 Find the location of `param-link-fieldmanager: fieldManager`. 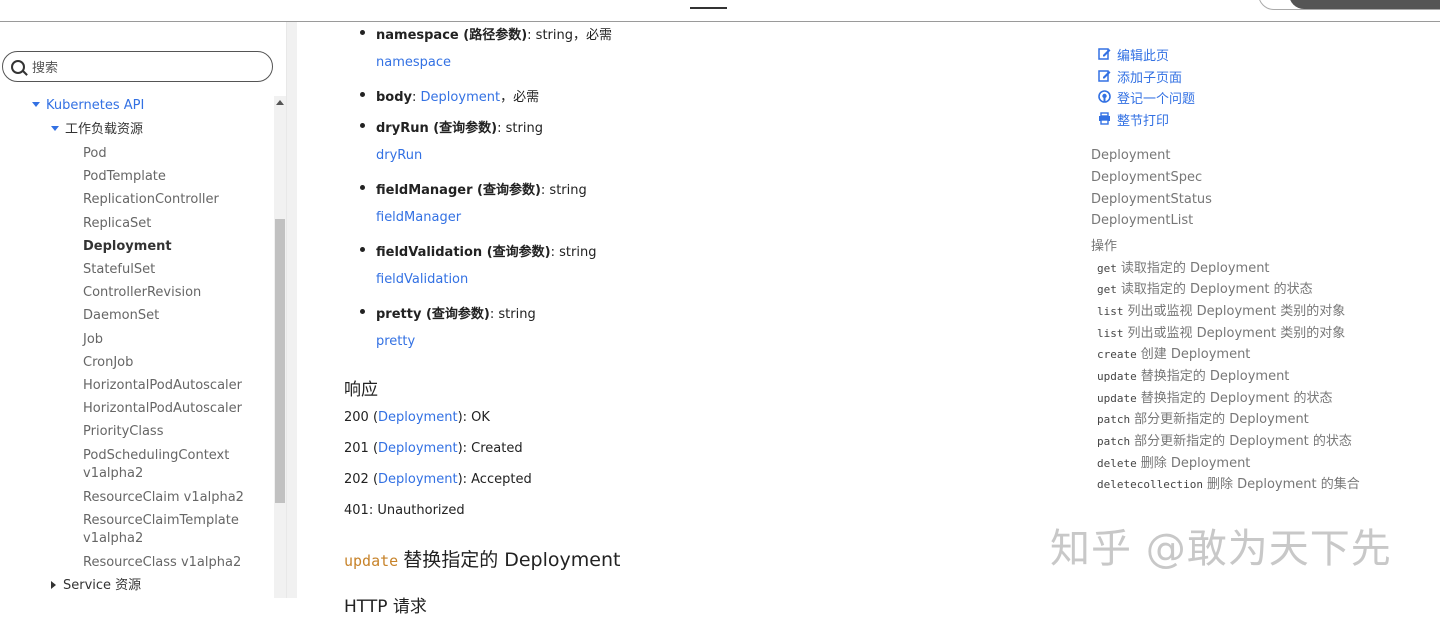

param-link-fieldmanager: fieldManager is located at coordinates (418, 217).